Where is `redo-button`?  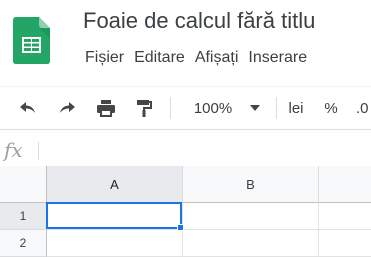 redo-button is located at coordinates (67, 108).